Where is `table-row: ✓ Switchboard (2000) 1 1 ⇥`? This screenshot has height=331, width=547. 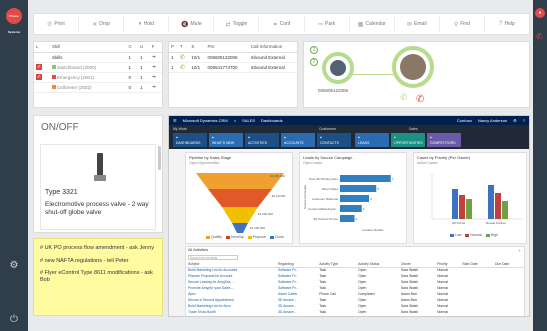
table-row: ✓ Switchboard (2000) 1 1 ⇥ is located at coordinates (98, 67).